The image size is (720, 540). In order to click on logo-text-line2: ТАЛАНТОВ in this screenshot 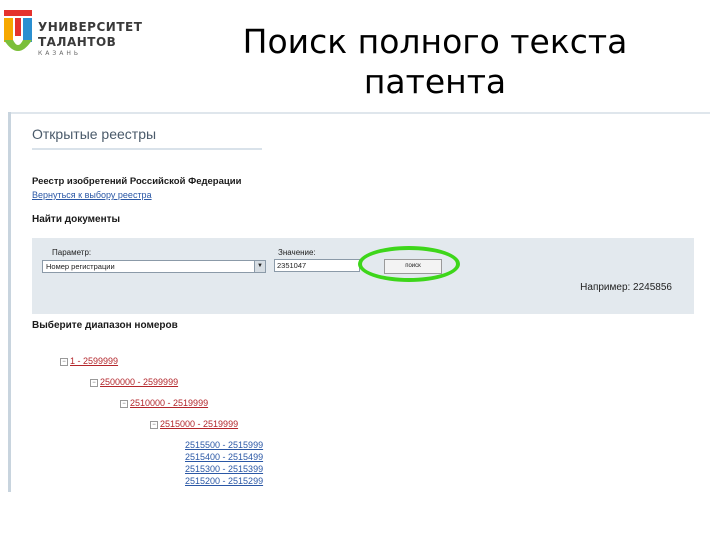, I will do `click(77, 42)`.